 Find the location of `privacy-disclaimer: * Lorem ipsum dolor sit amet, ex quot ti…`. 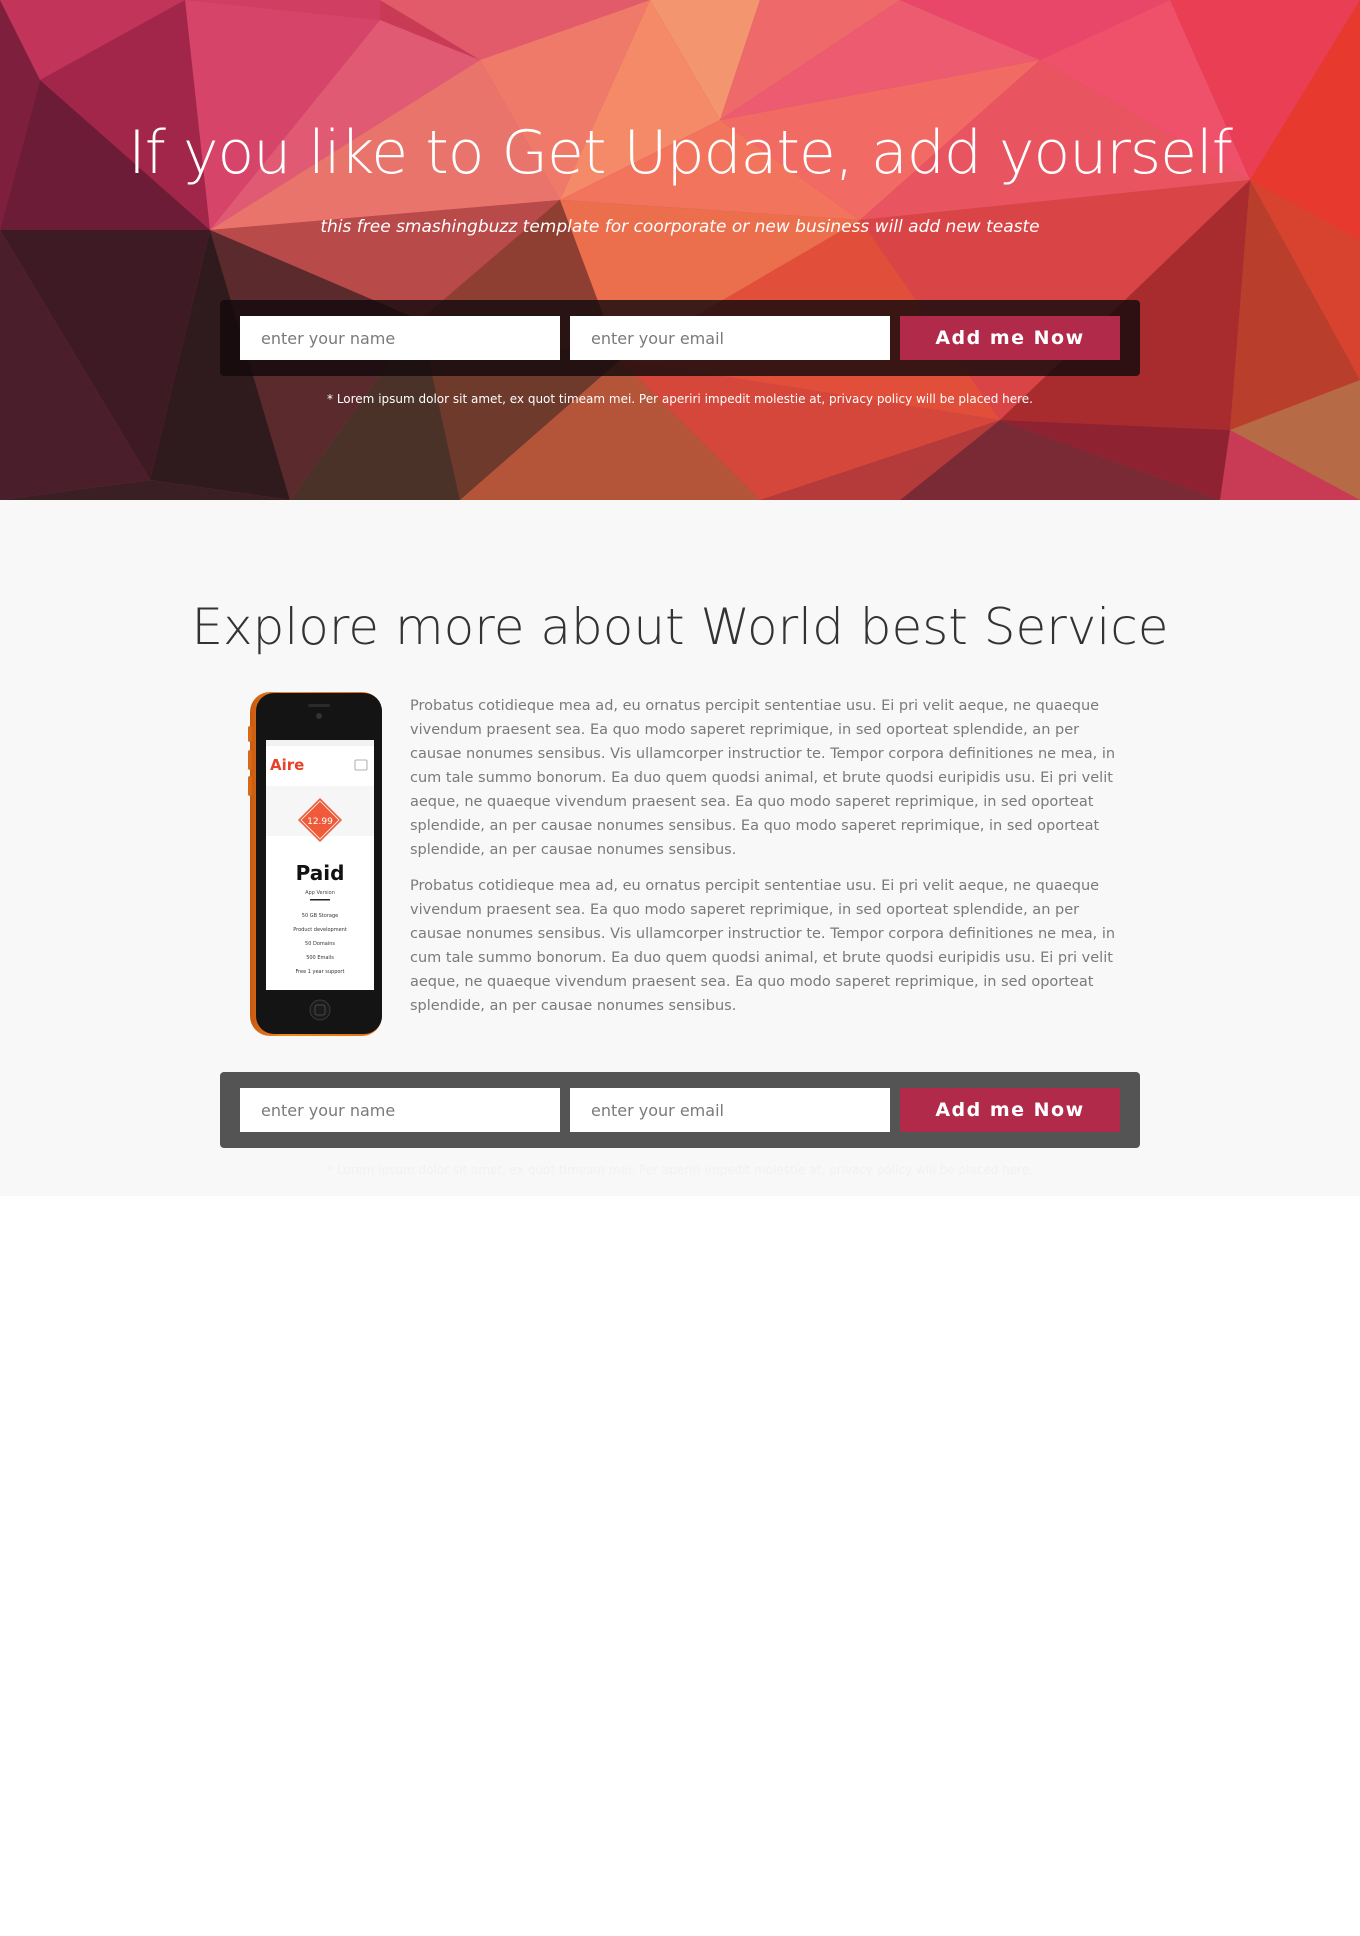

privacy-disclaimer: * Lorem ipsum dolor sit amet, ex quot ti… is located at coordinates (680, 399).